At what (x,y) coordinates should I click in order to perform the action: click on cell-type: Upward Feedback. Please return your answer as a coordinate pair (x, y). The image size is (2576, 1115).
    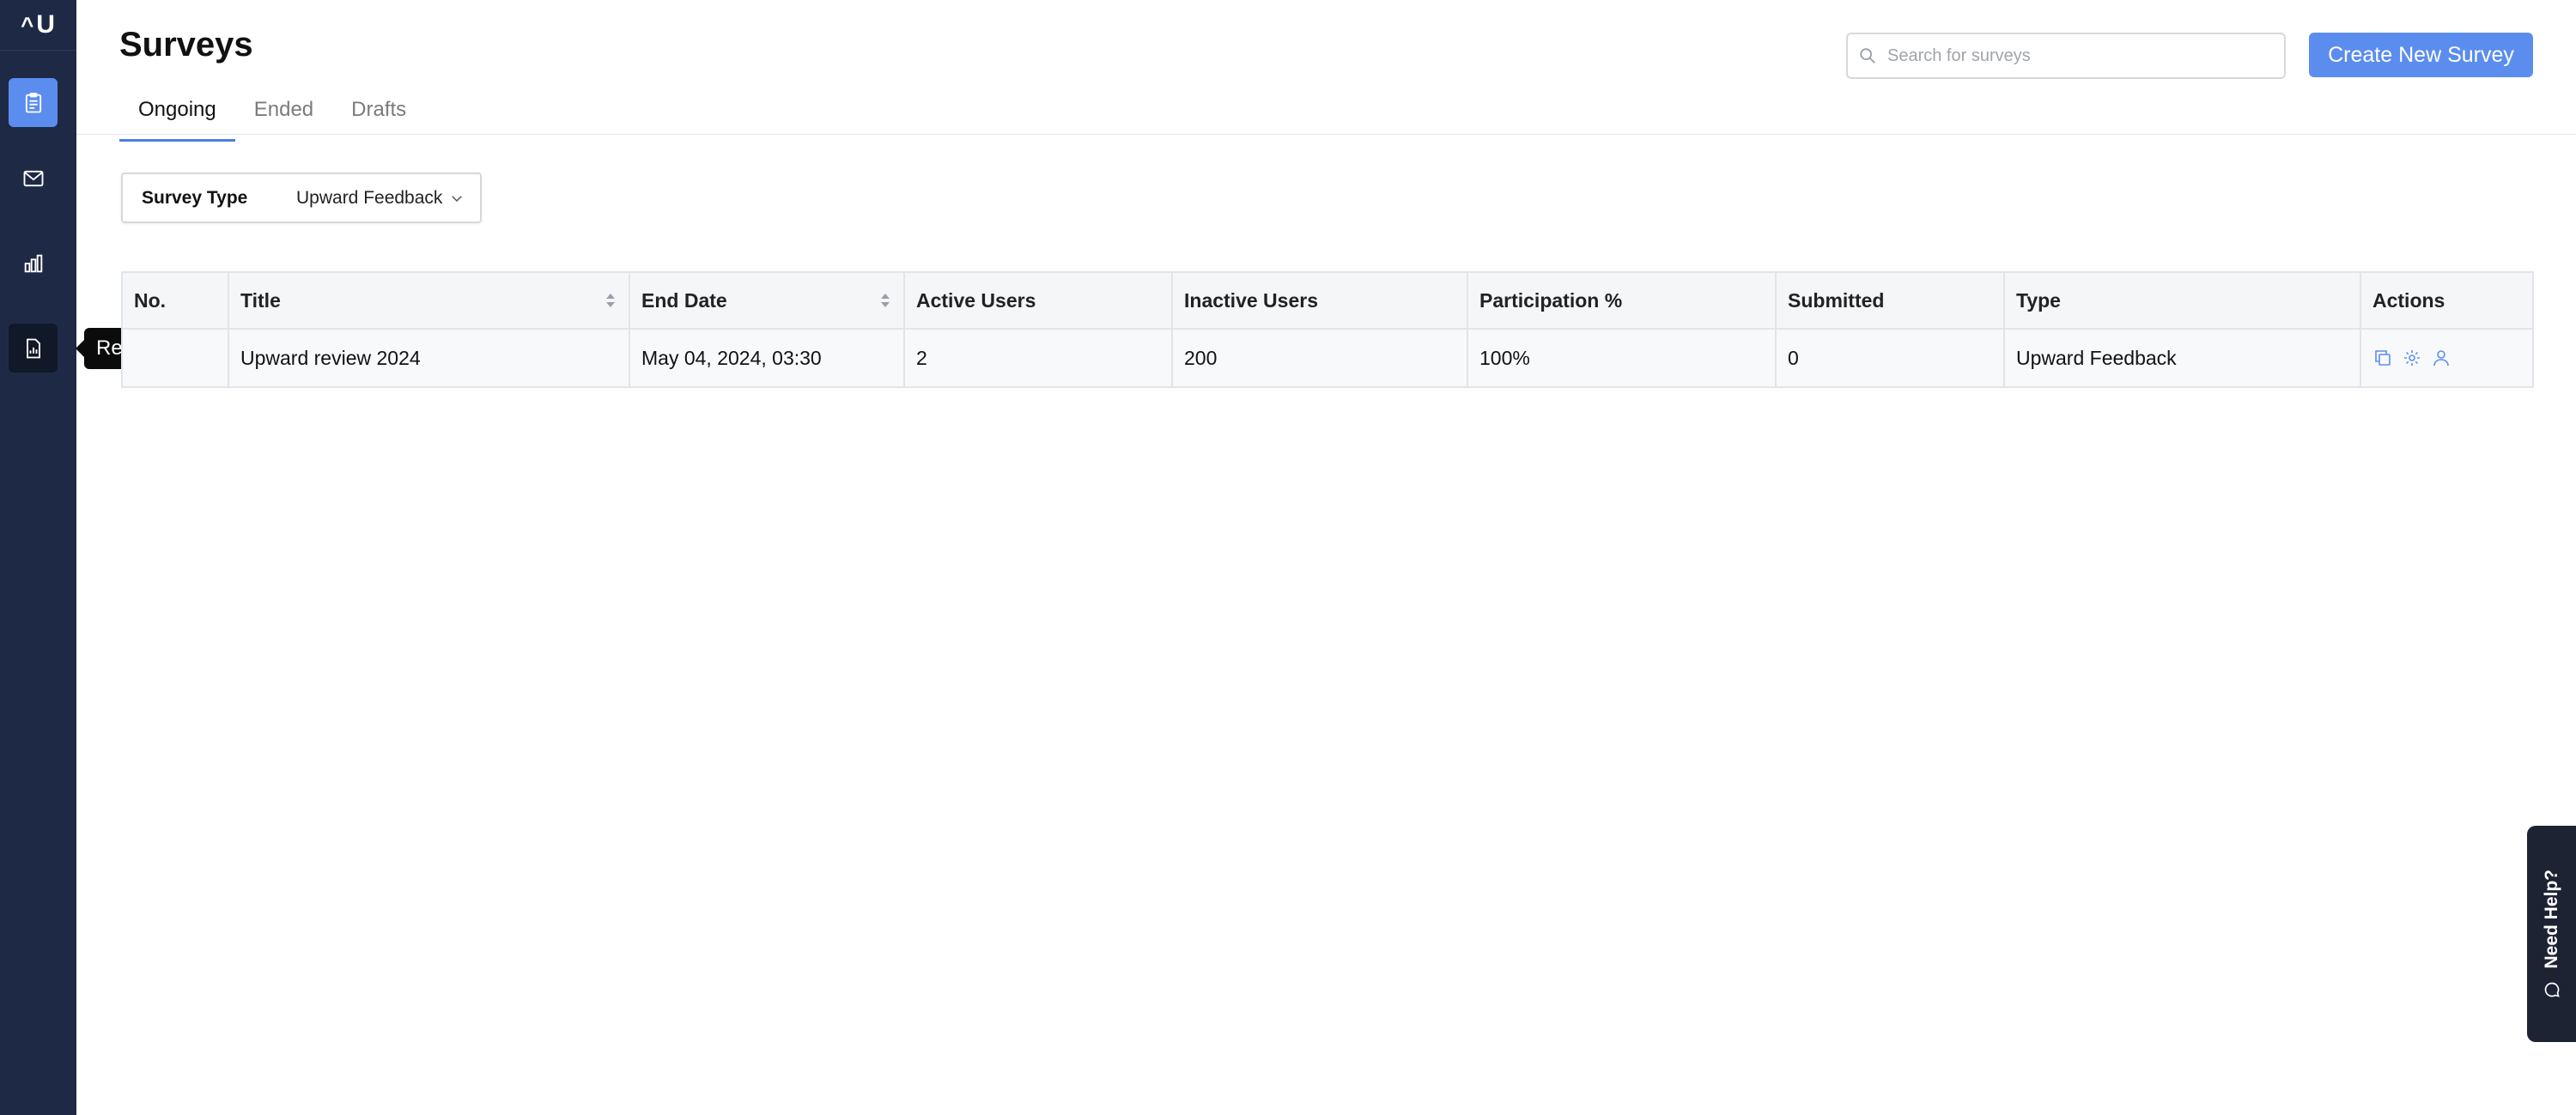
    Looking at the image, I should click on (2182, 358).